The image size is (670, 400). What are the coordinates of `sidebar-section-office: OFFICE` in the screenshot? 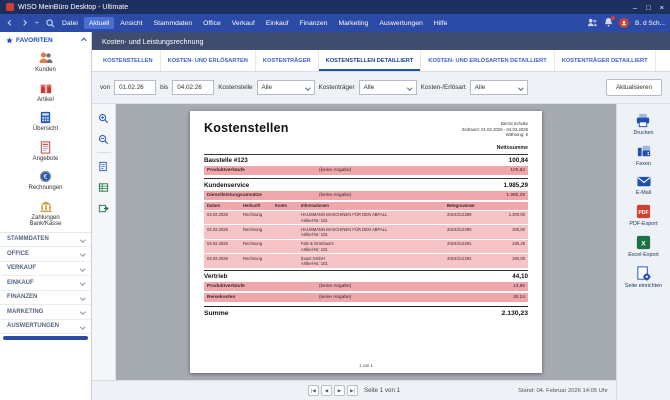 It's located at (45, 254).